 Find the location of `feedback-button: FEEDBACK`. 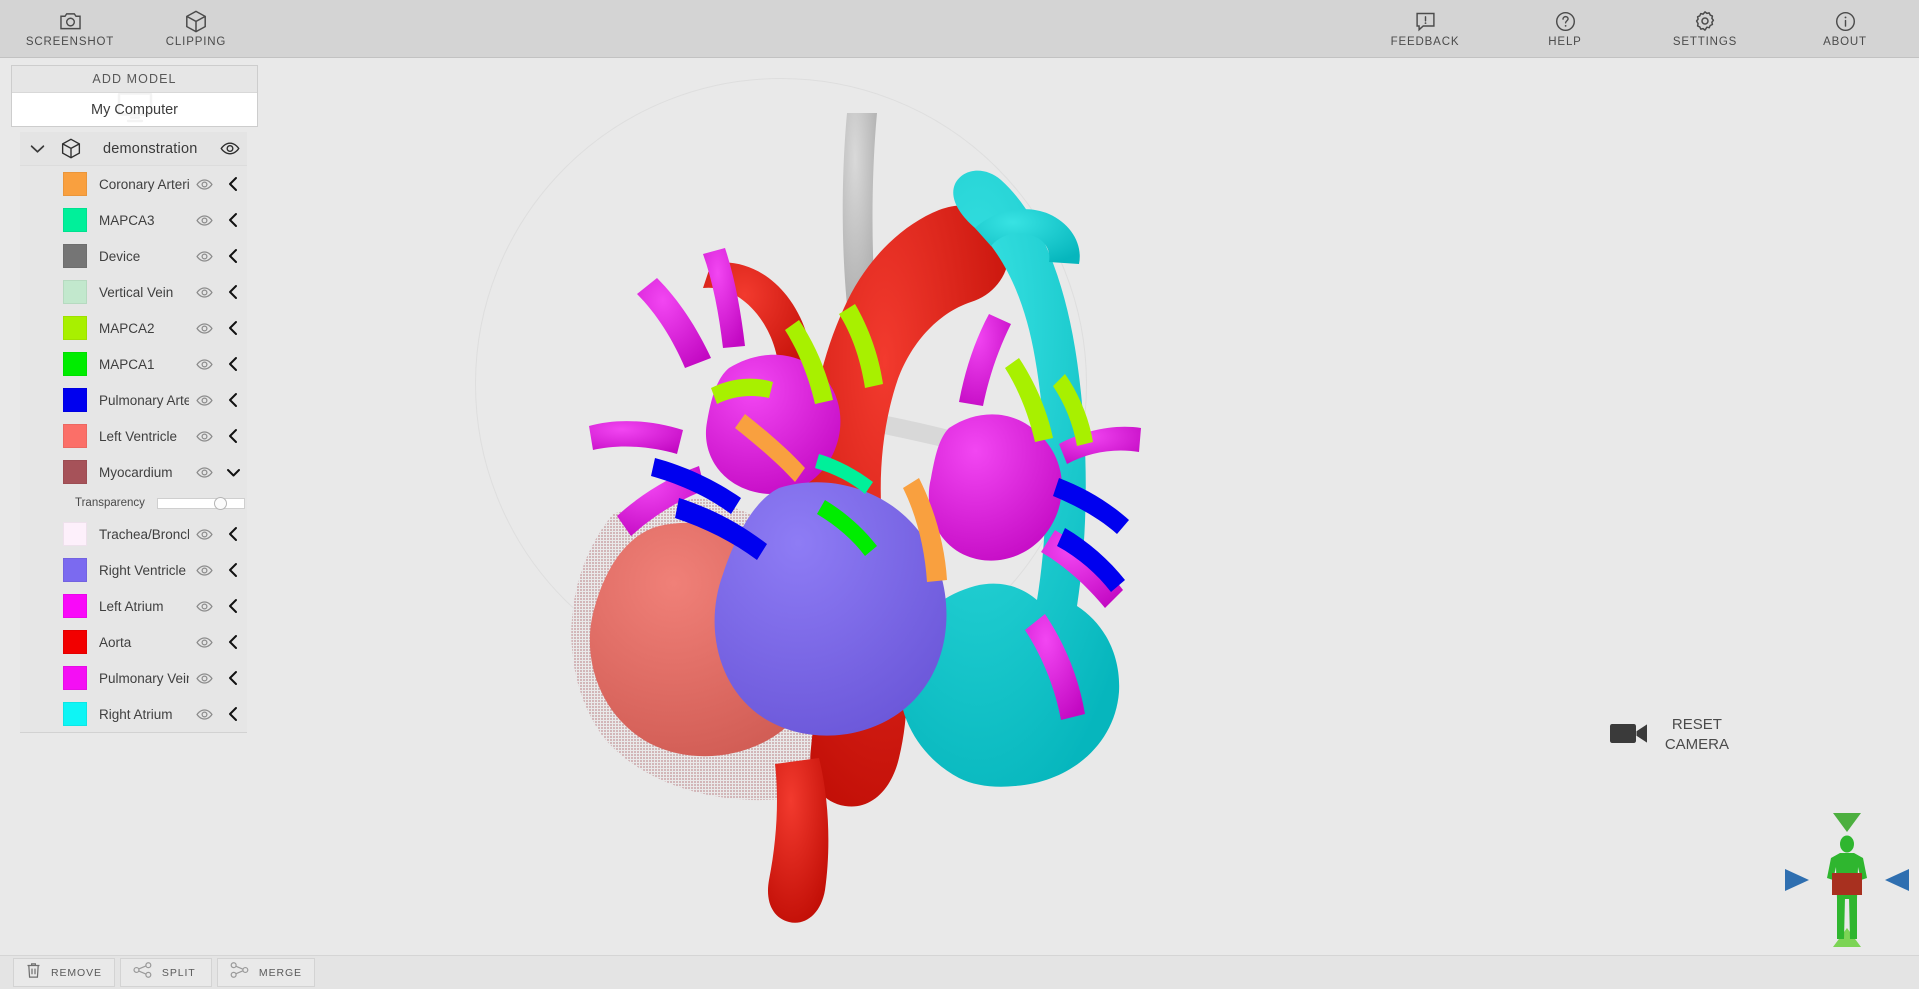

feedback-button: FEEDBACK is located at coordinates (1425, 29).